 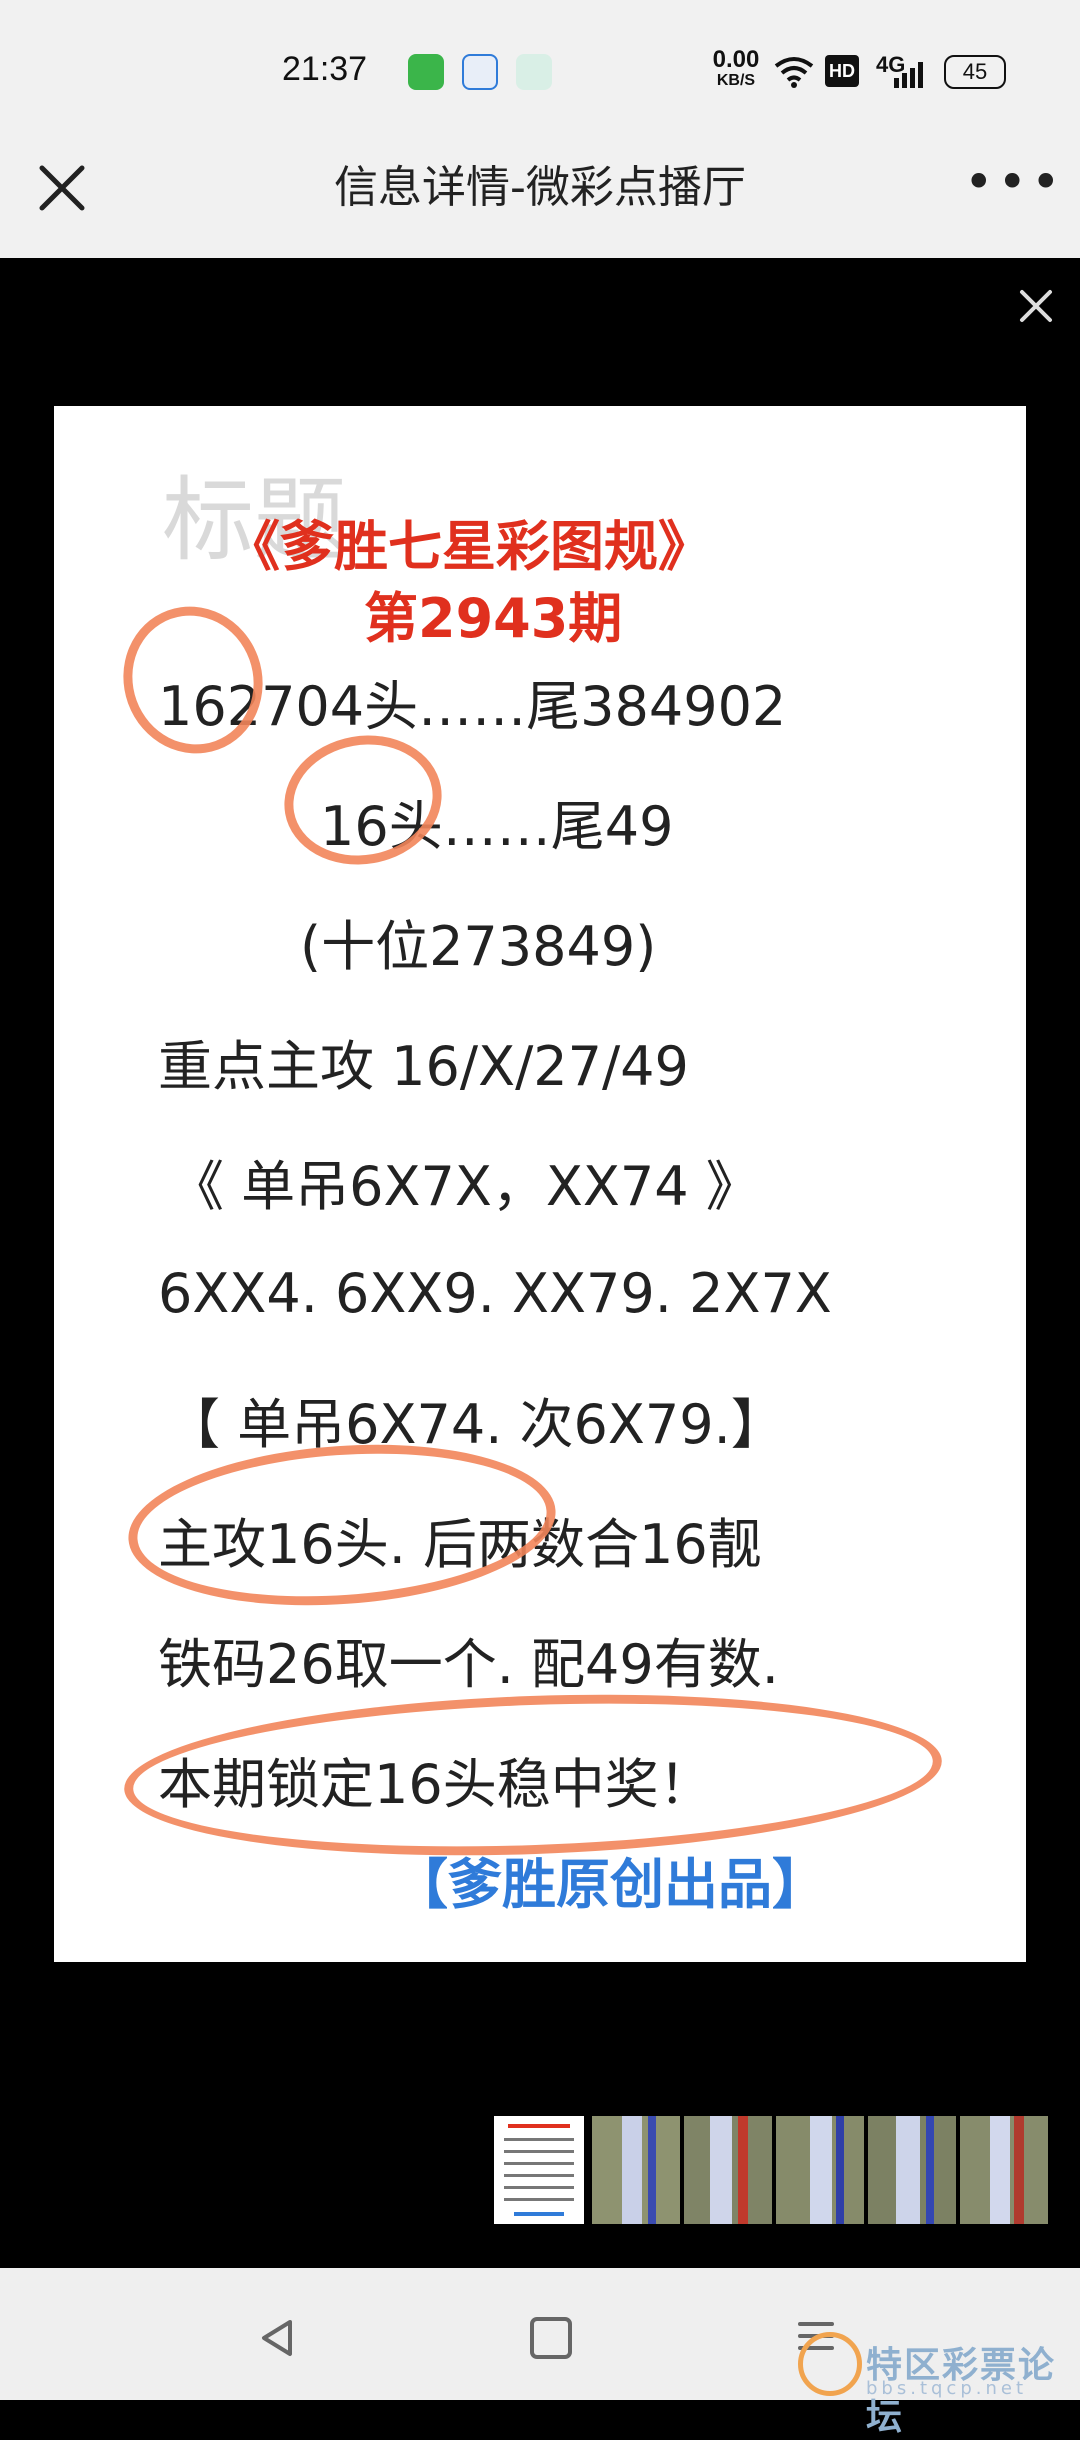 I want to click on network-speed-unit: KB/S, so click(x=736, y=80).